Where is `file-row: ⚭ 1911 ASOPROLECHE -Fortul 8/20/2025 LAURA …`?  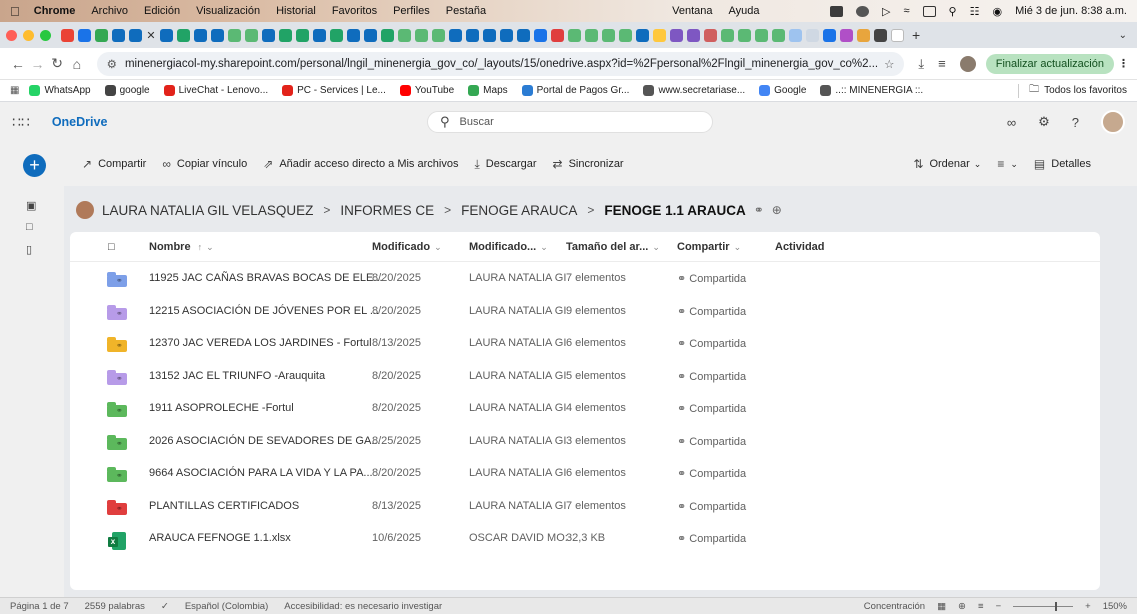
file-row: ⚭ 1911 ASOPROLECHE -Fortul 8/20/2025 LAURA … is located at coordinates (585, 409).